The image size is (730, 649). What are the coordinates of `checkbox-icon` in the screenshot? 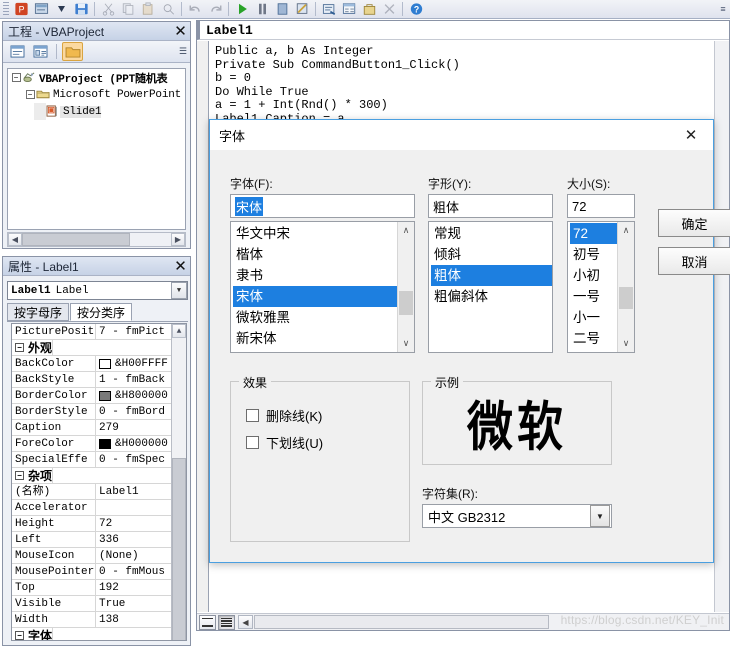 It's located at (252, 442).